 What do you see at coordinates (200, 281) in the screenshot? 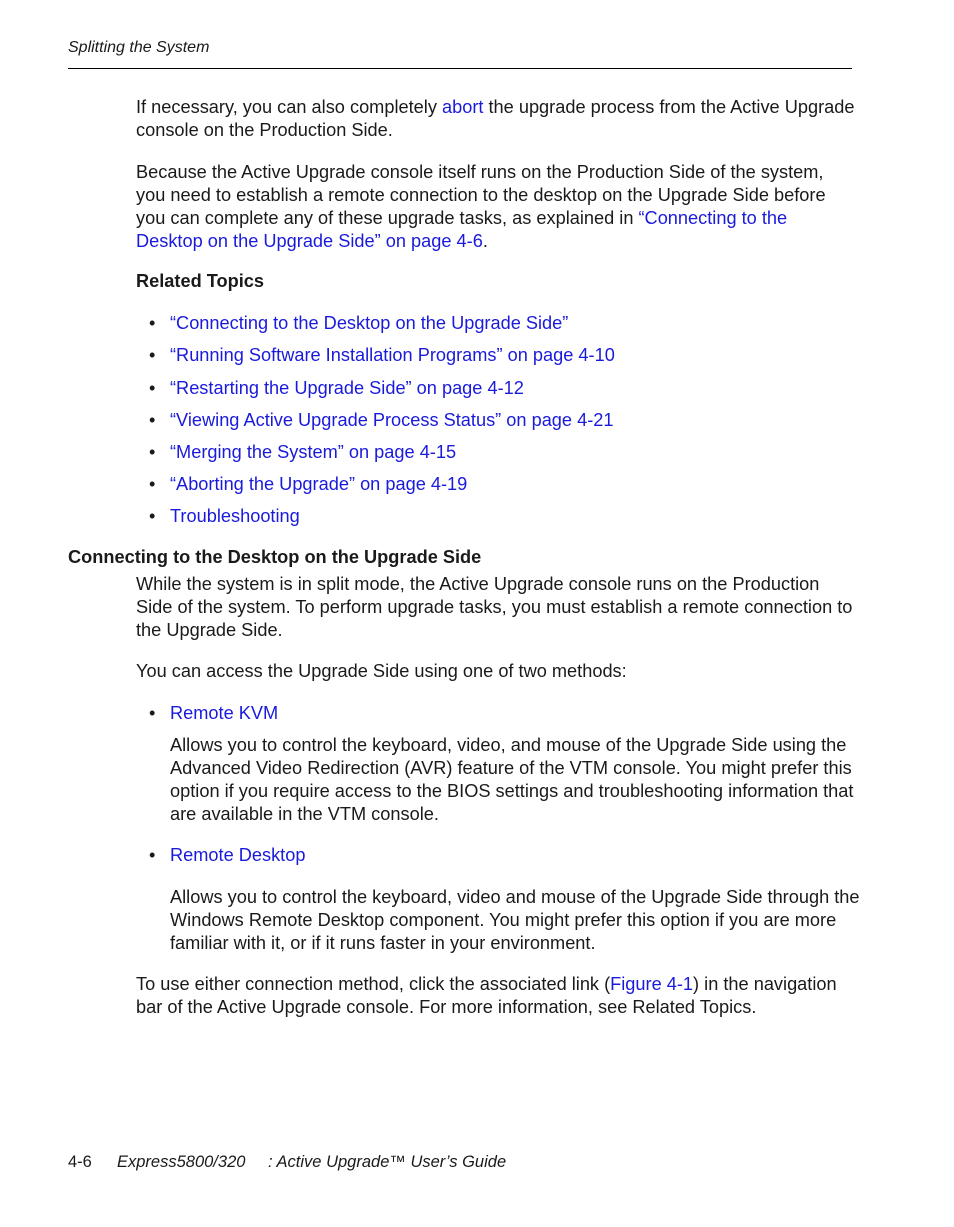
I see `related-topics-heading: Related Topics` at bounding box center [200, 281].